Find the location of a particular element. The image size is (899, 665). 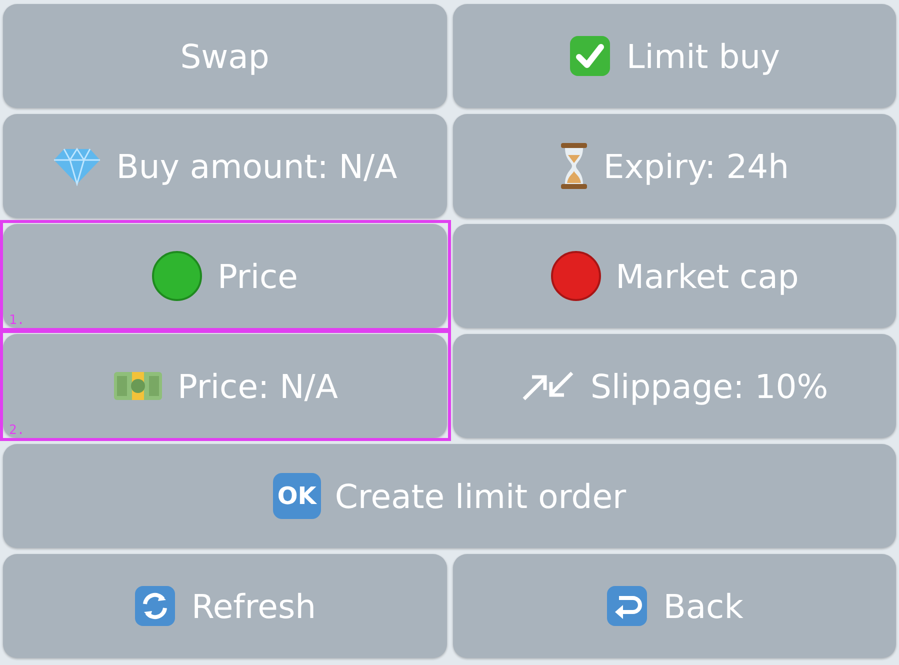

ok-icon: OK is located at coordinates (296, 496).